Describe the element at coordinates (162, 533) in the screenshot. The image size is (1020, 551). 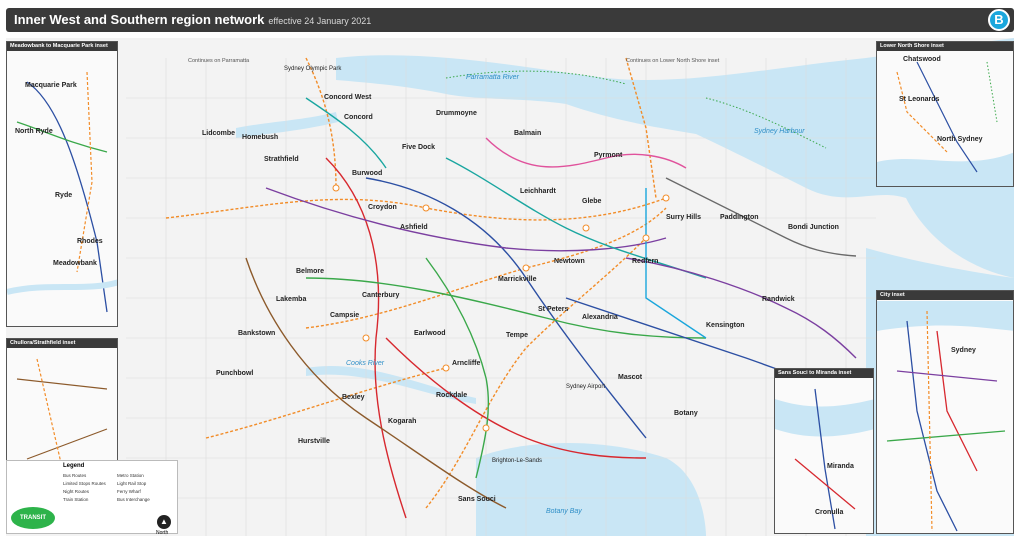
I see `north-label: North` at that location.